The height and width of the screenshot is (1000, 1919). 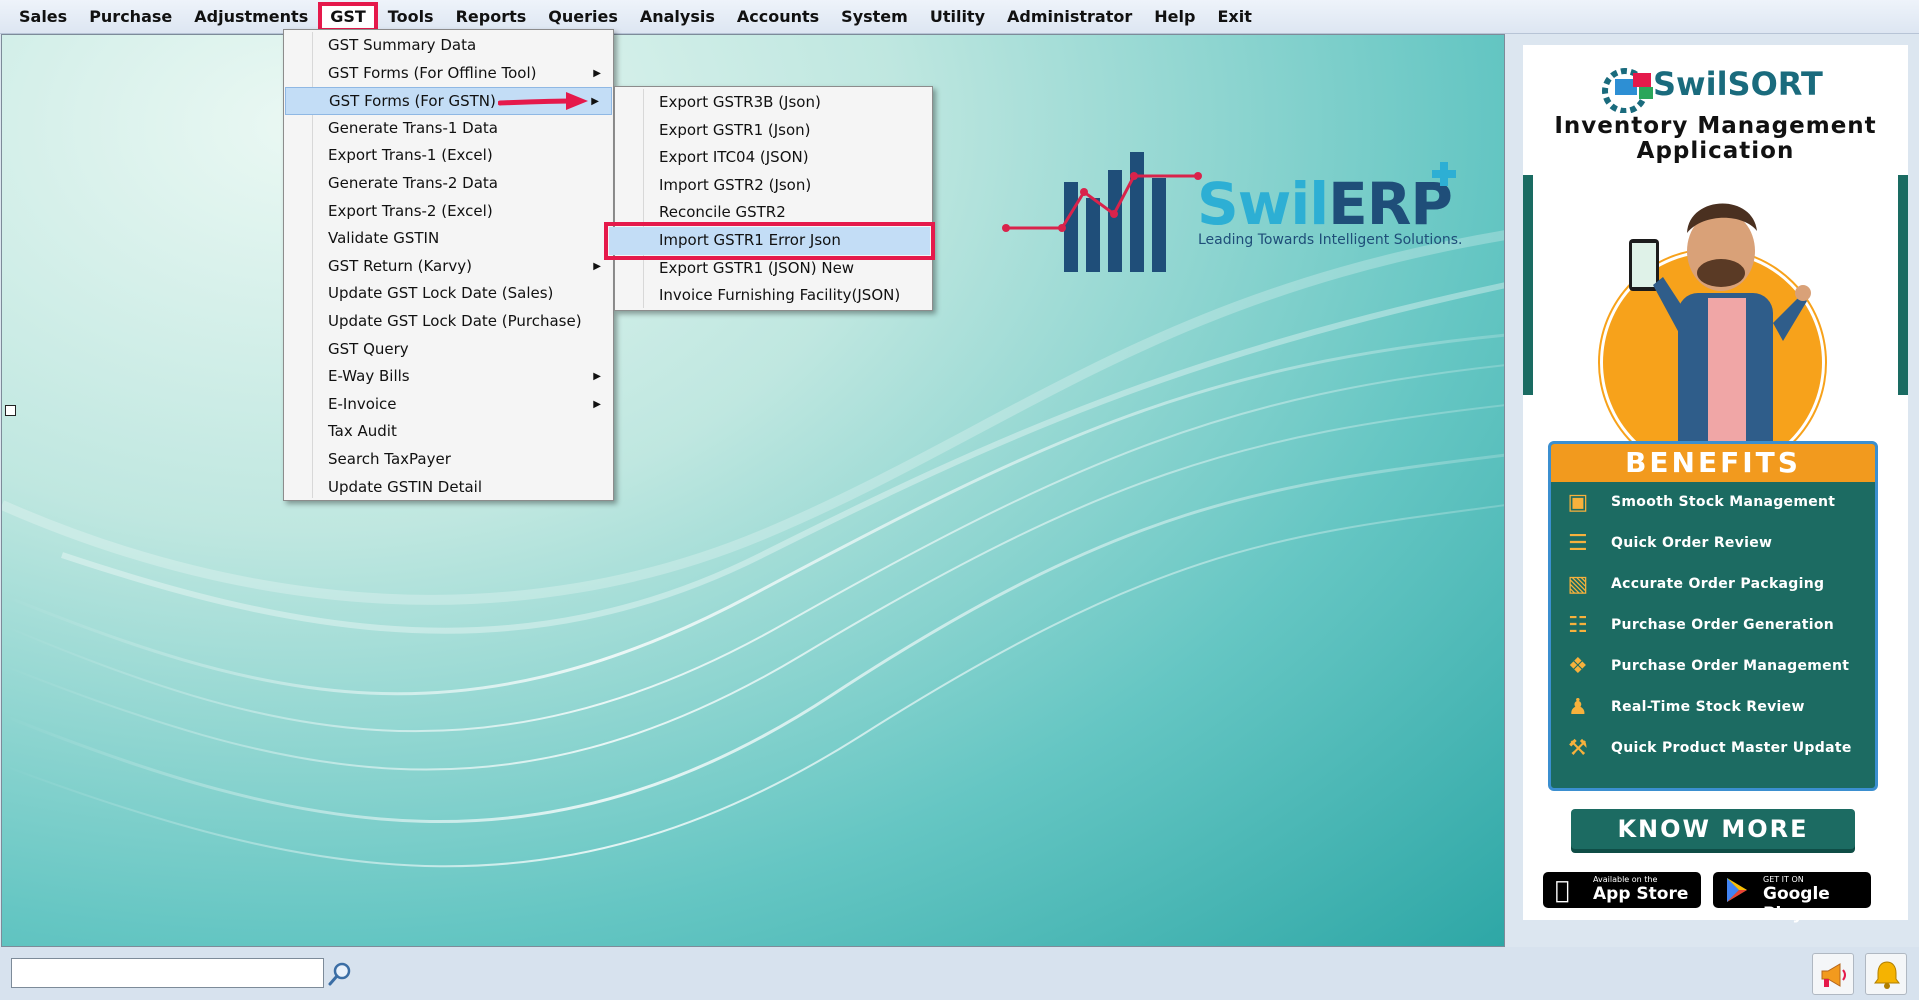 I want to click on benefit-label: Accurate Order Packaging, so click(x=1718, y=584).